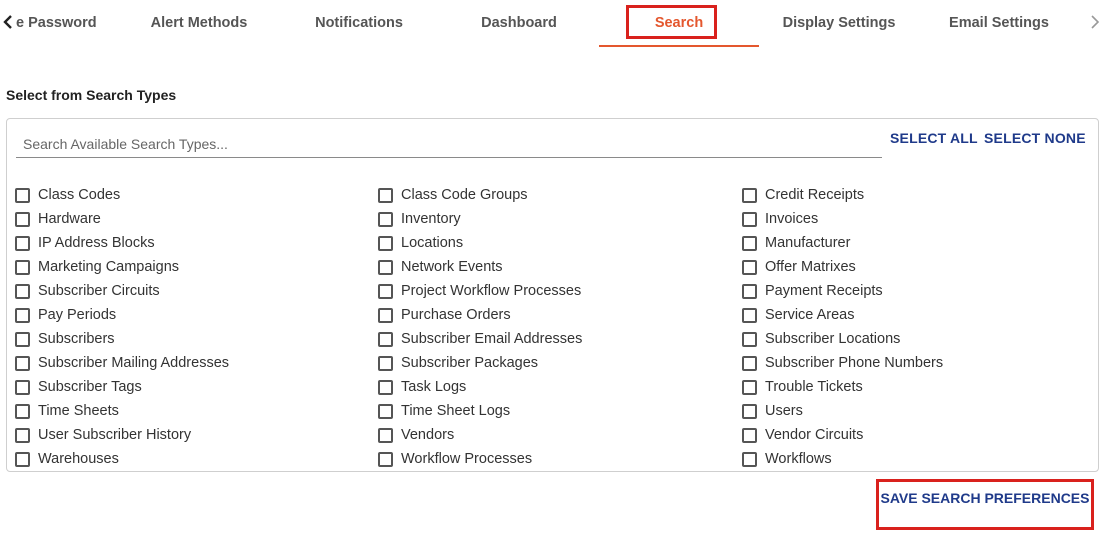 Image resolution: width=1099 pixels, height=538 pixels. What do you see at coordinates (839, 23) in the screenshot?
I see `tab-display-settings: Display Settings` at bounding box center [839, 23].